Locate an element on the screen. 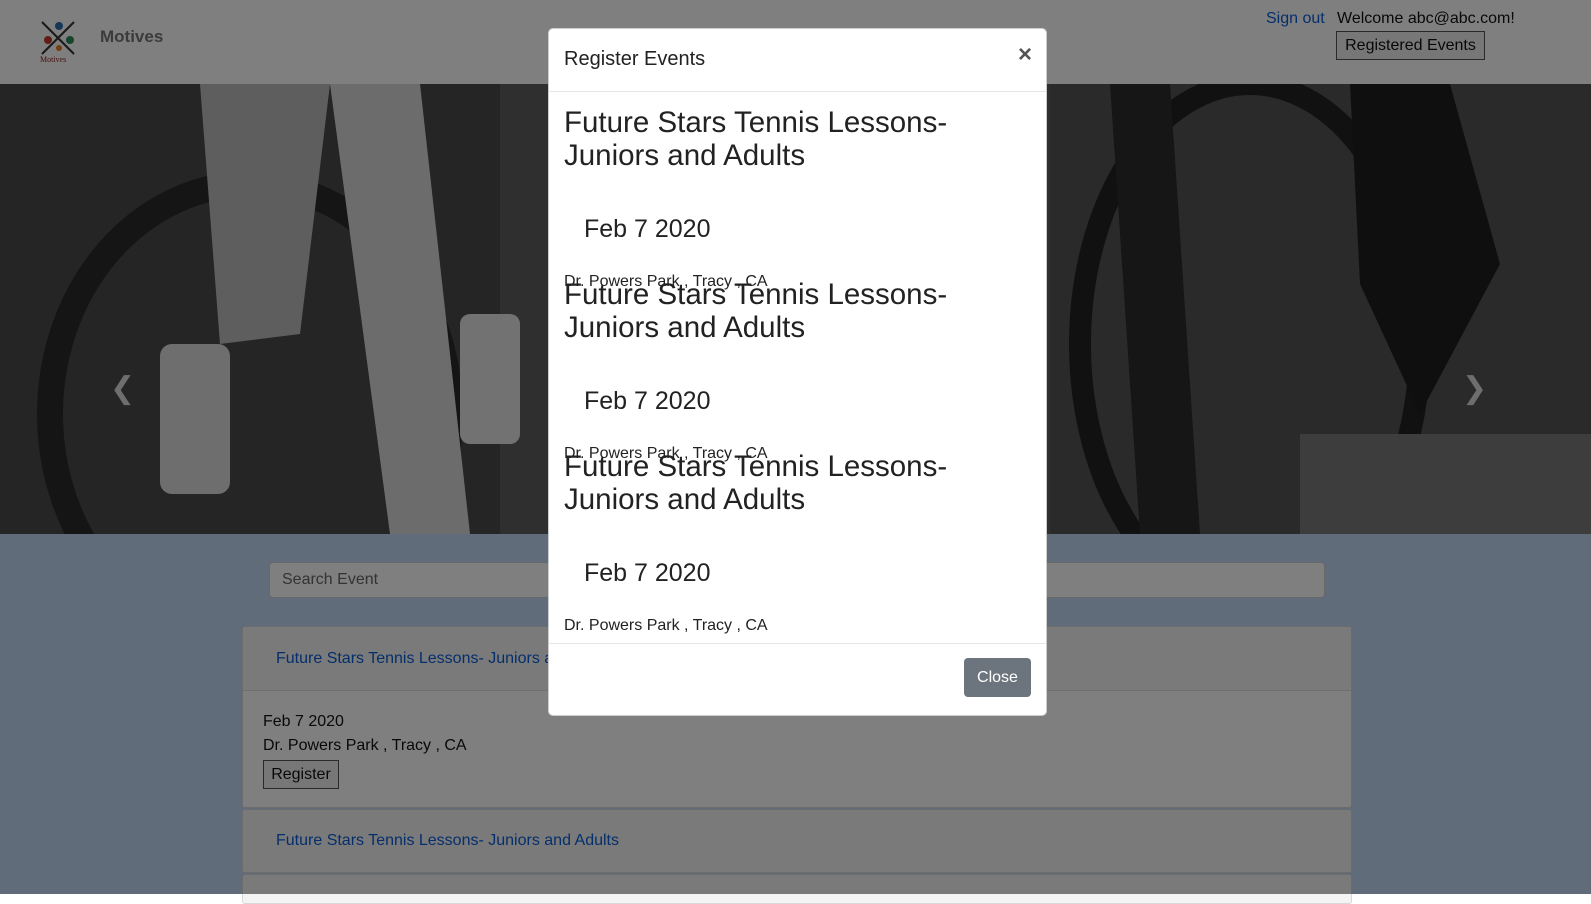  close-icon: × is located at coordinates (1025, 55).